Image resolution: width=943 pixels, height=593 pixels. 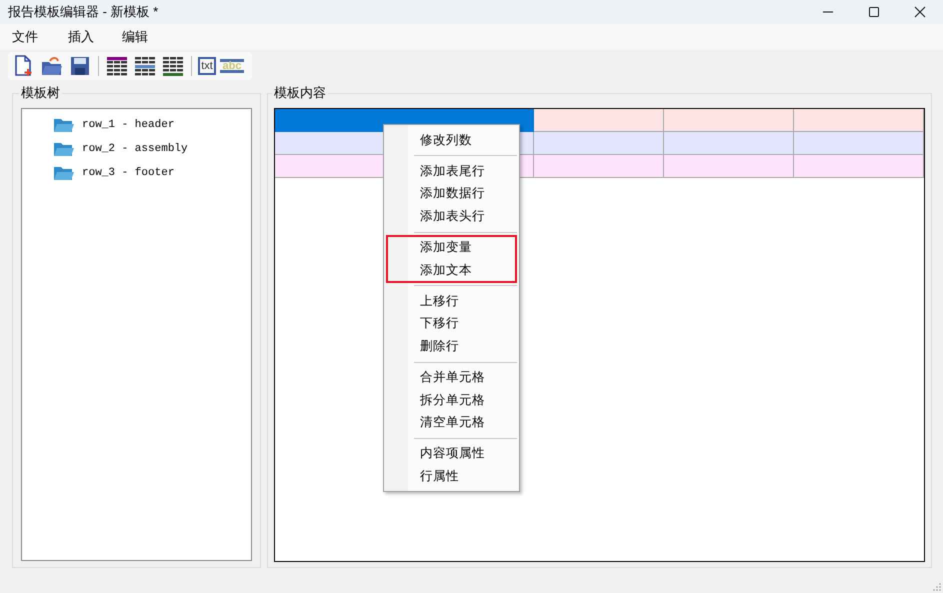 What do you see at coordinates (83, 12) in the screenshot?
I see `window-title: 报告模板编辑器 - 新模板 *` at bounding box center [83, 12].